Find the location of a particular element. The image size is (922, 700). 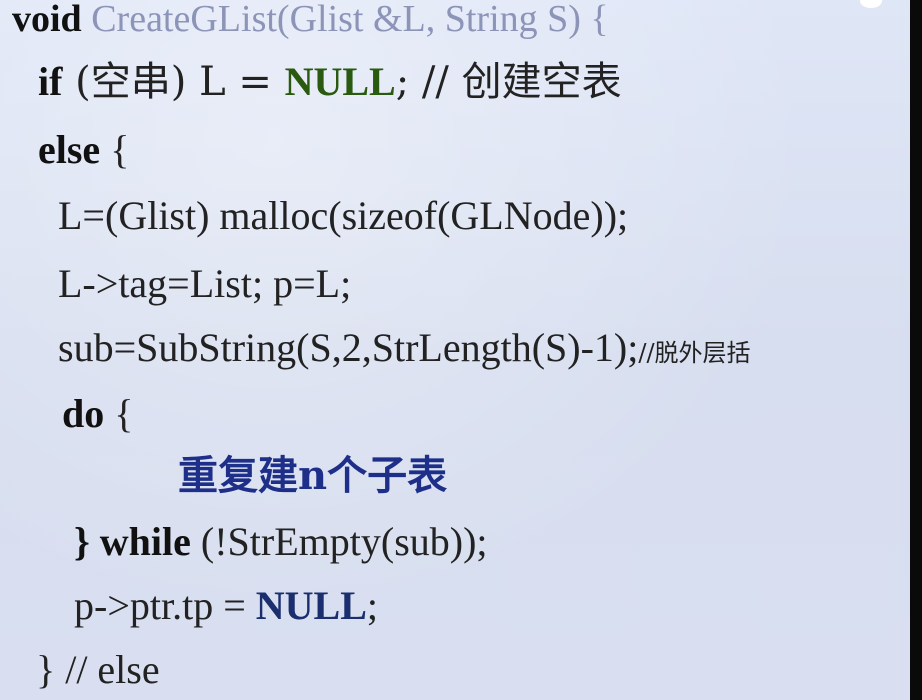

else-brace: { is located at coordinates (115, 149).